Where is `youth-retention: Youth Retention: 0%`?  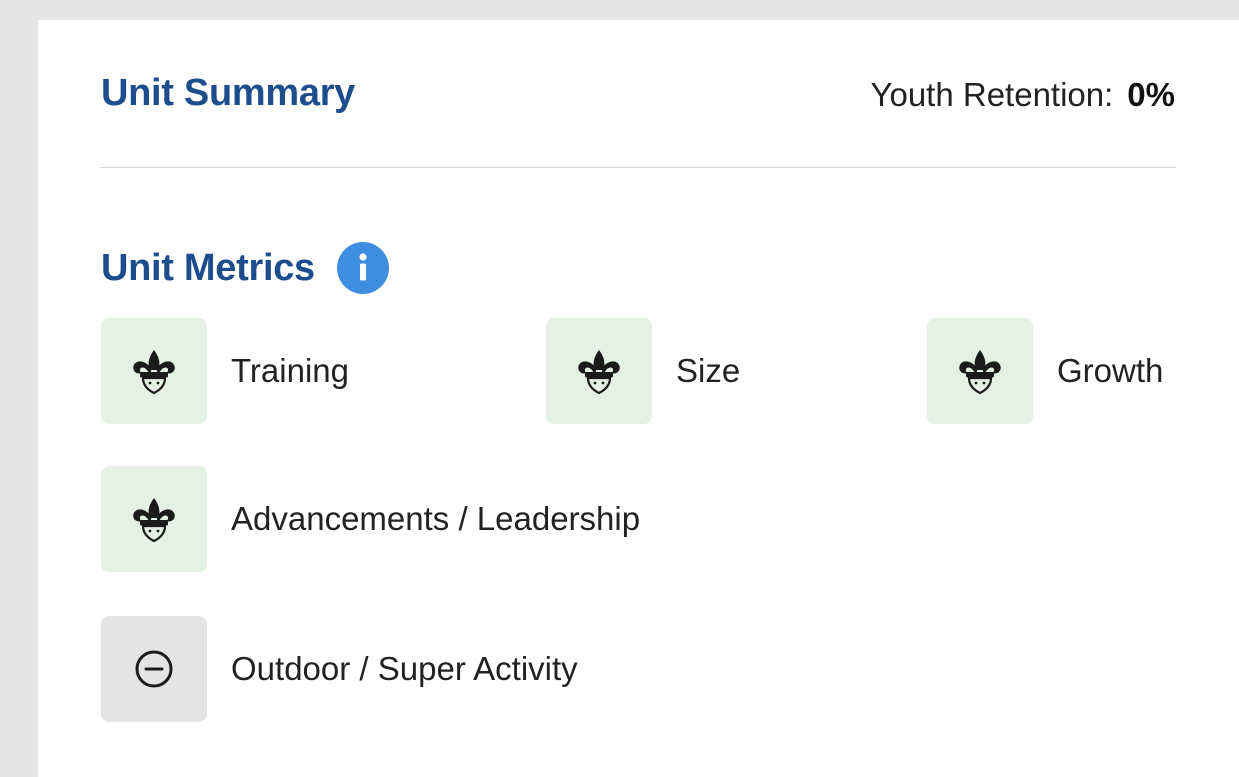 youth-retention: Youth Retention: 0% is located at coordinates (1022, 95).